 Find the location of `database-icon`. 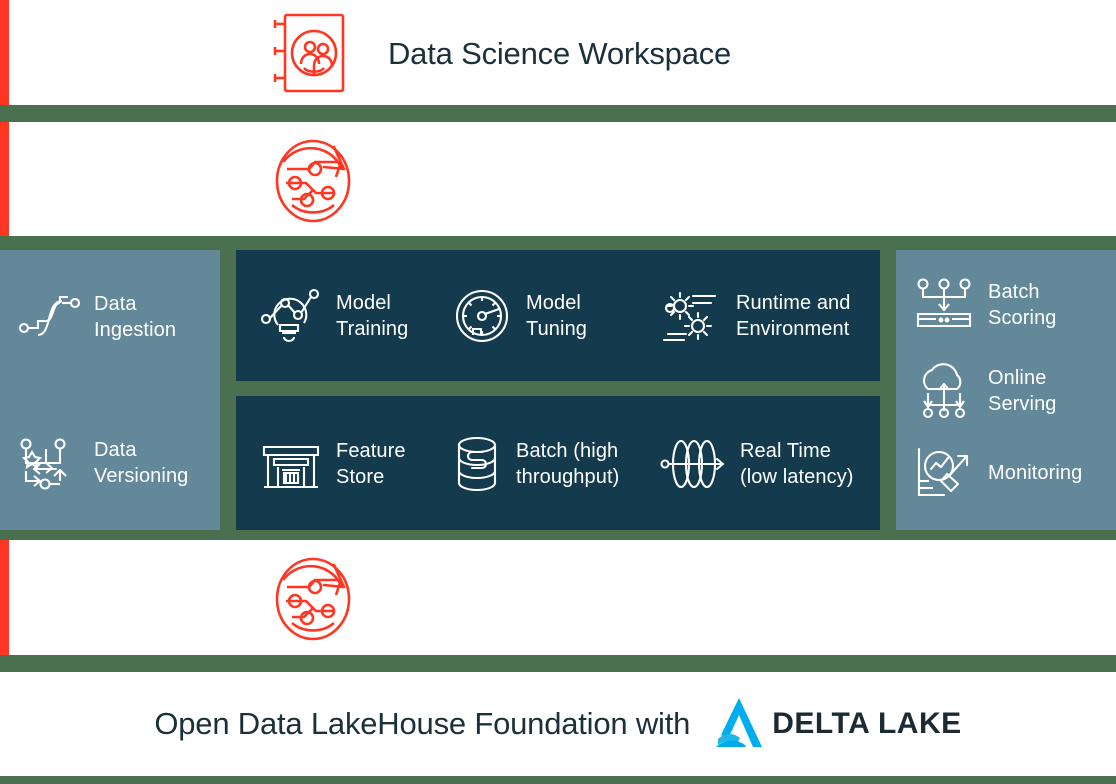

database-icon is located at coordinates (477, 464).